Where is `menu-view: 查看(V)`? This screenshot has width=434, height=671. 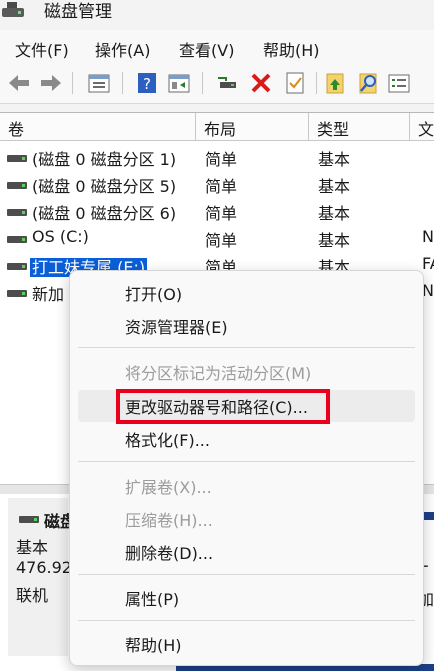
menu-view: 查看(V) is located at coordinates (206, 49).